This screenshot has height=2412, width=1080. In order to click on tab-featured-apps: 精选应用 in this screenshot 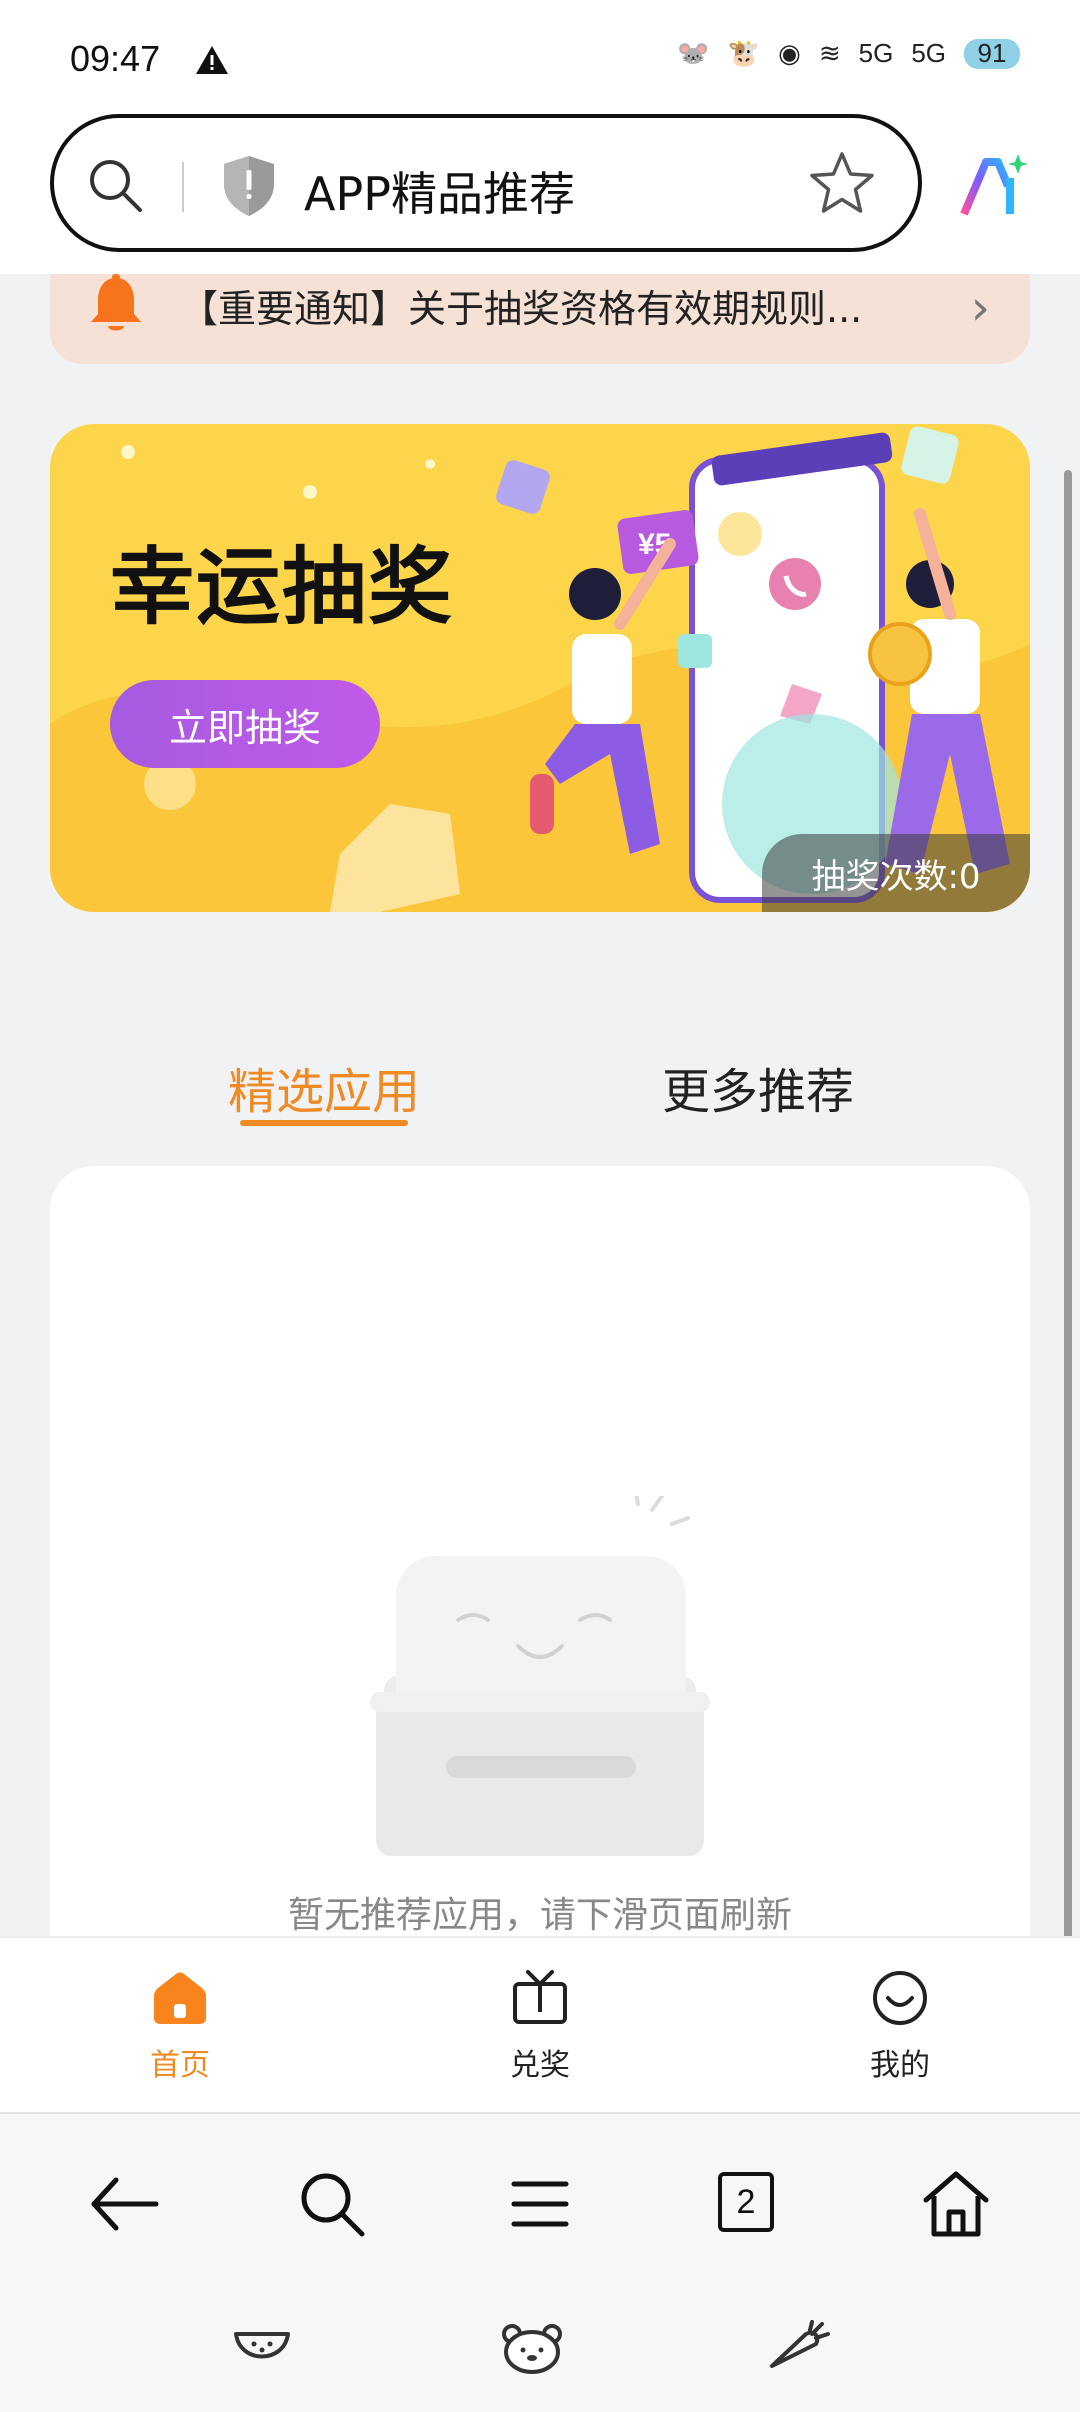, I will do `click(324, 1087)`.